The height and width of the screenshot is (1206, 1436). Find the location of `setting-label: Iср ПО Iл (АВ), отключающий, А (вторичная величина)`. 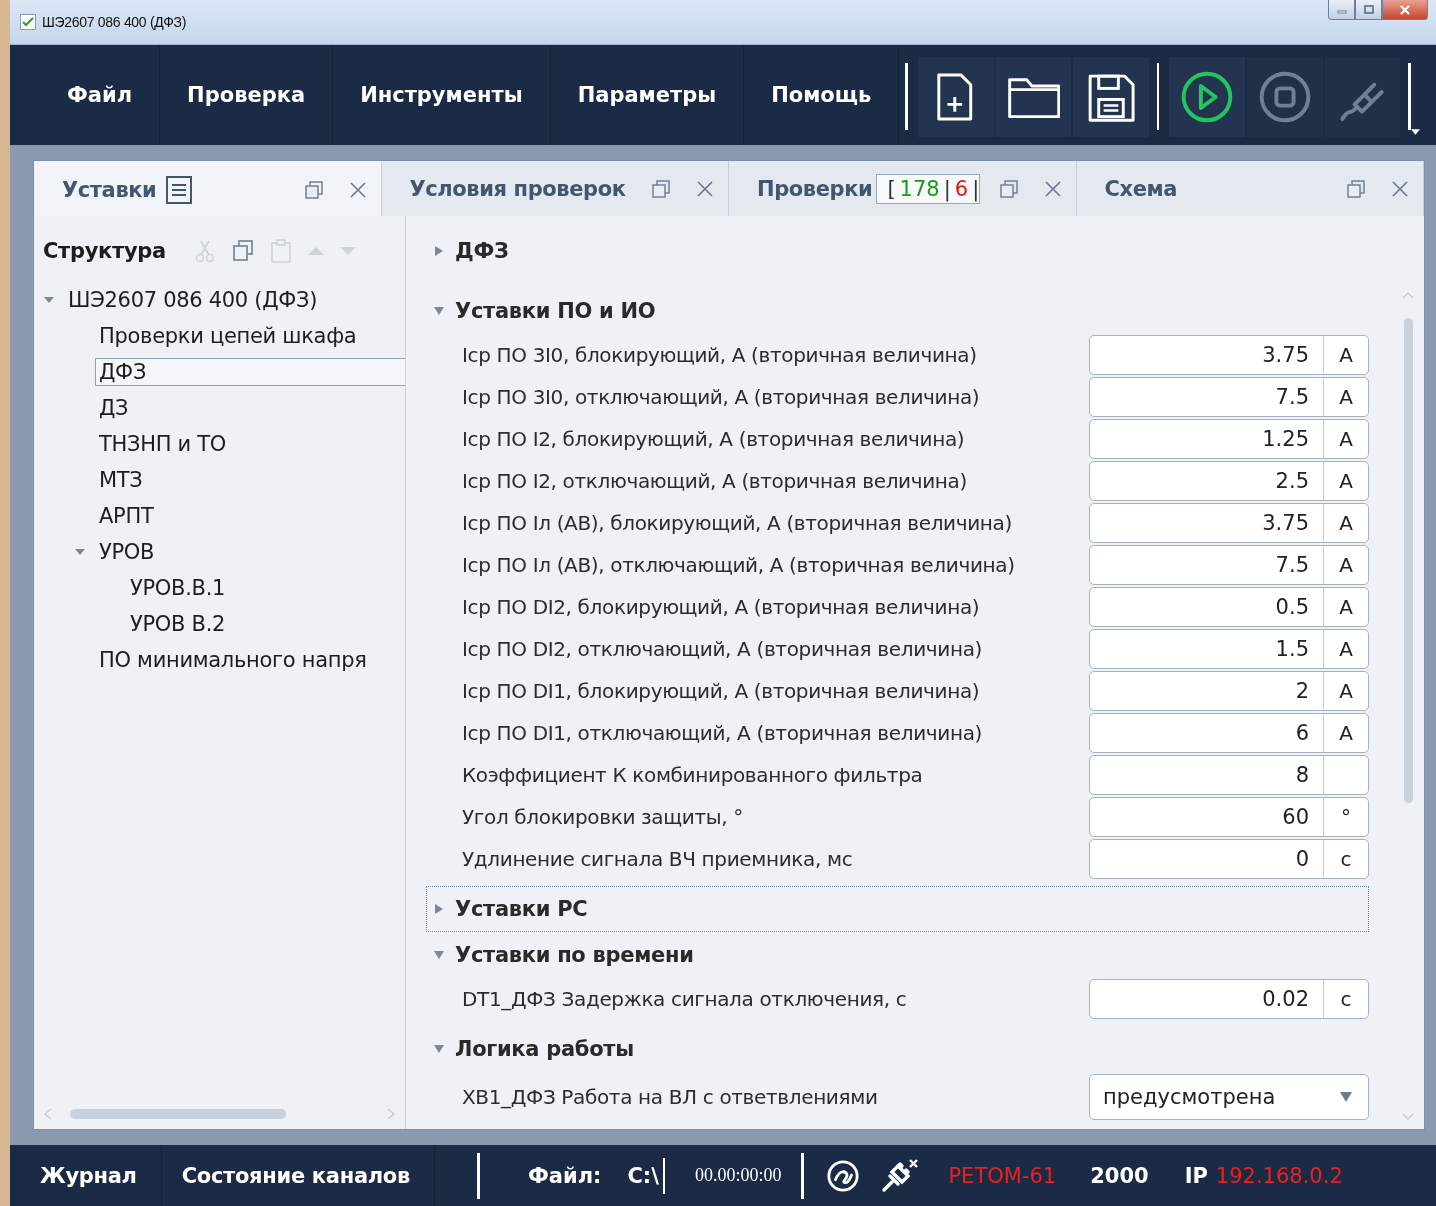

setting-label: Iср ПО Iл (АВ), отключающий, А (вторичная величина) is located at coordinates (738, 565).